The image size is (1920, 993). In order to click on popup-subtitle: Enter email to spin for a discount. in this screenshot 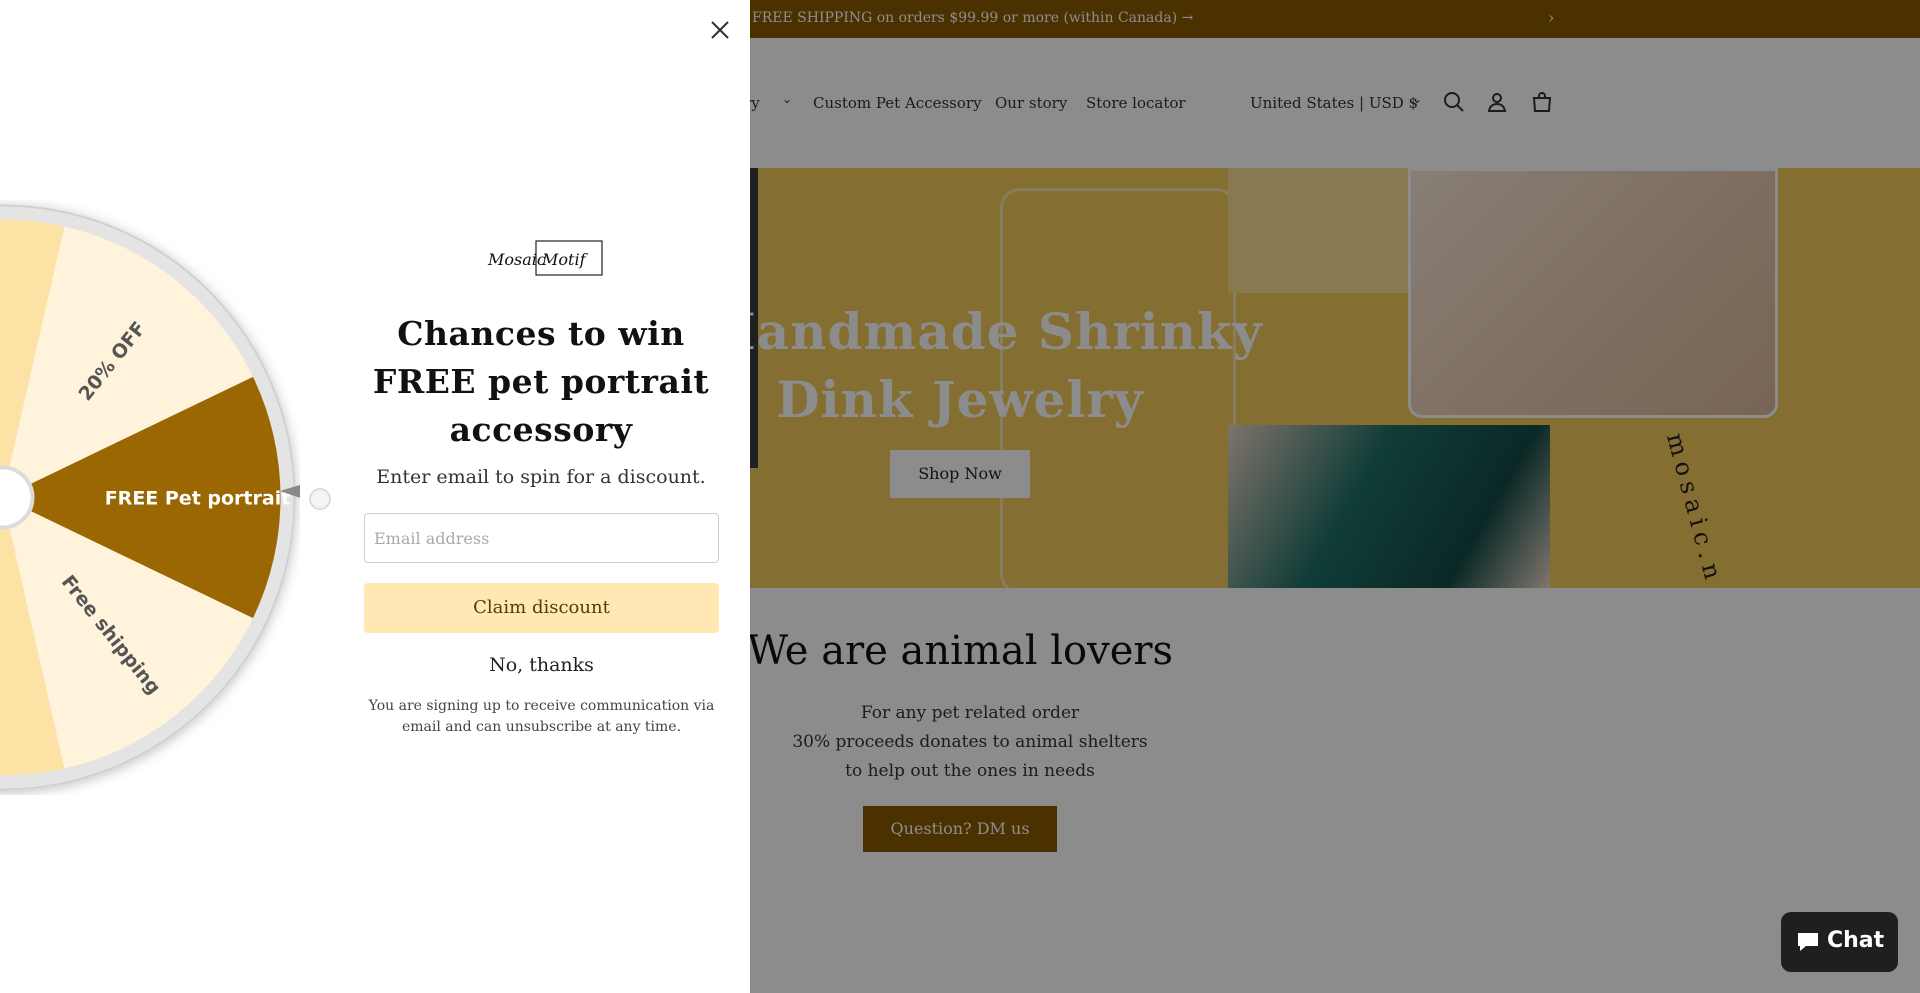, I will do `click(541, 477)`.